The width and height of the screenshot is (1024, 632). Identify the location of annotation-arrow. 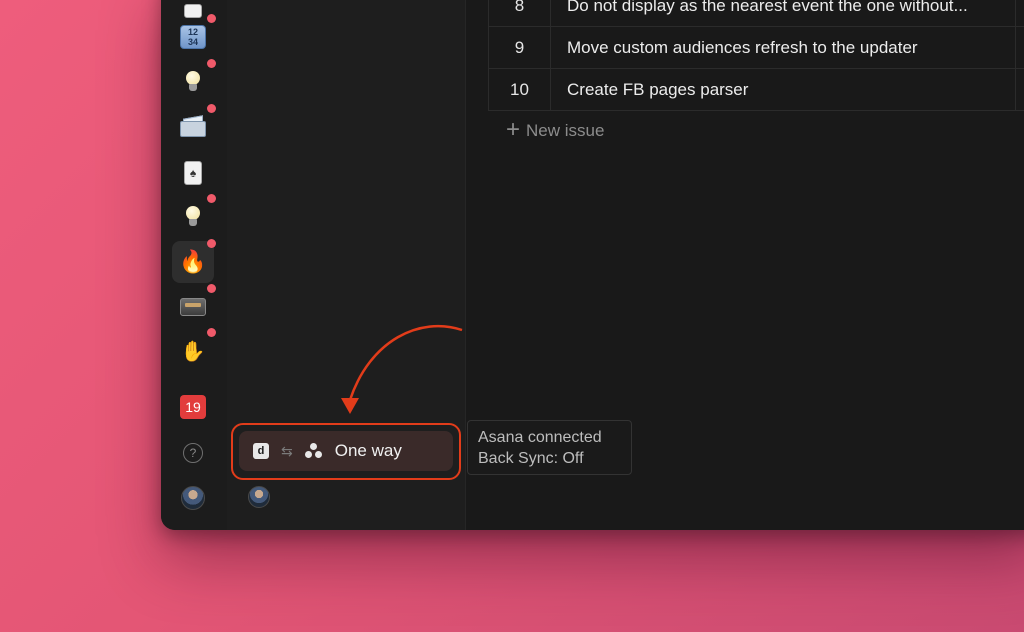
(402, 369).